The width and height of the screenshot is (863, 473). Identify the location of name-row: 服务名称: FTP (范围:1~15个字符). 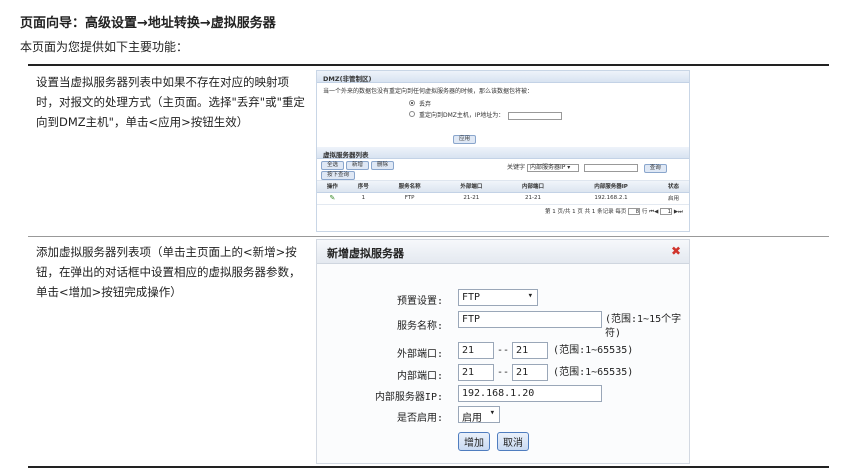
(503, 325).